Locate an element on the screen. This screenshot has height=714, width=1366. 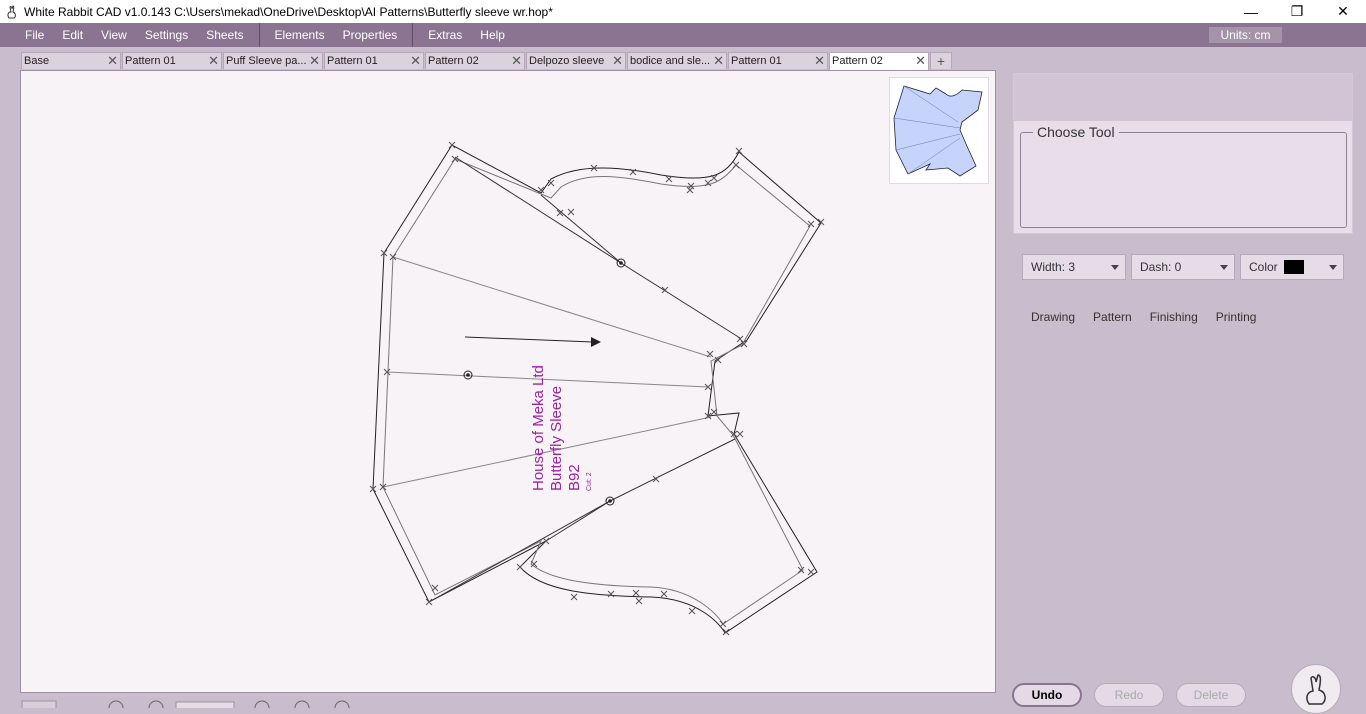
pattern-name-label: Butterfly Sleeve is located at coordinates (556, 438).